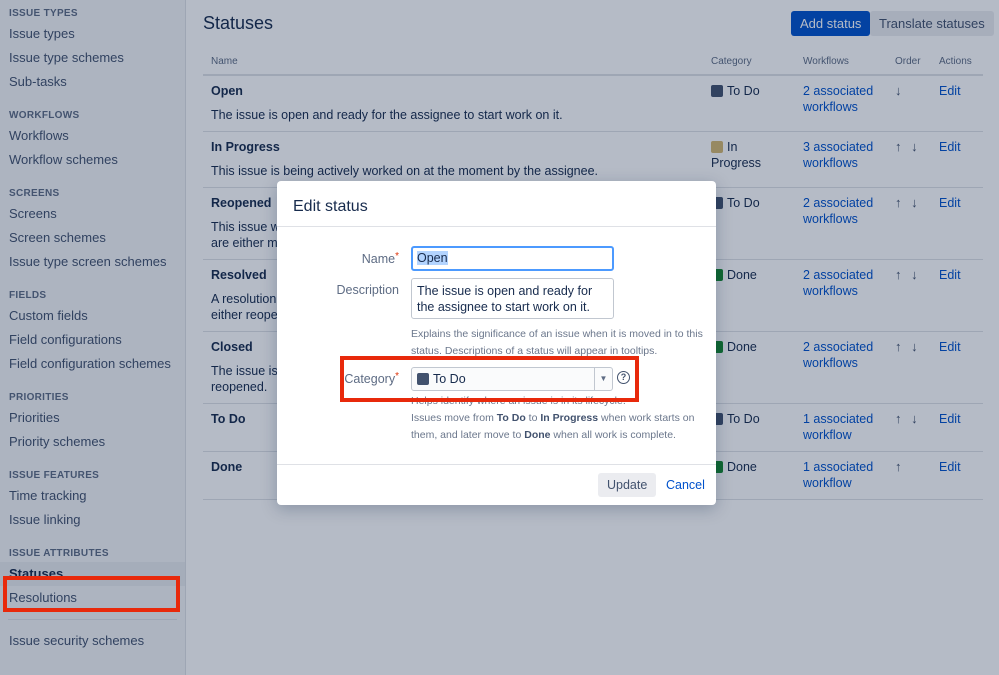 The width and height of the screenshot is (999, 675). What do you see at coordinates (512, 258) in the screenshot?
I see `name-input: Open` at bounding box center [512, 258].